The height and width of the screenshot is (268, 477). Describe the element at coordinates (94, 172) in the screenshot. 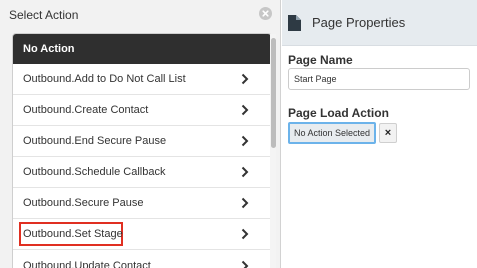

I see `action-item-label: Outbound.Schedule Callback` at that location.